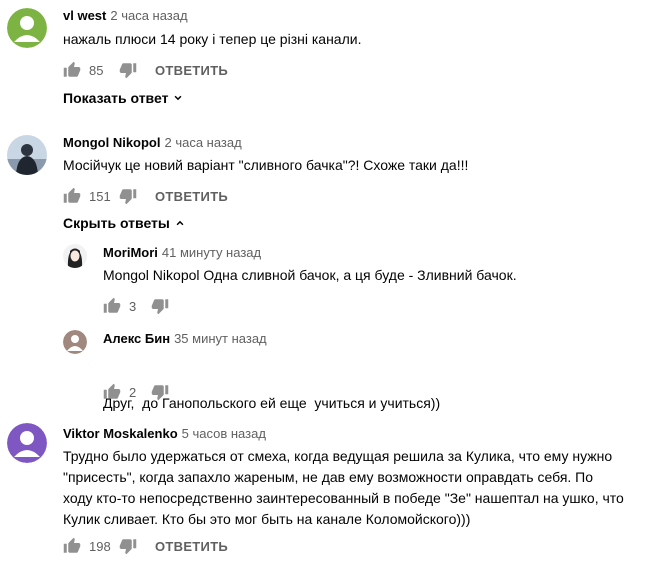 This screenshot has height=561, width=653. Describe the element at coordinates (224, 433) in the screenshot. I see `timestamp: 5 часов назад` at that location.